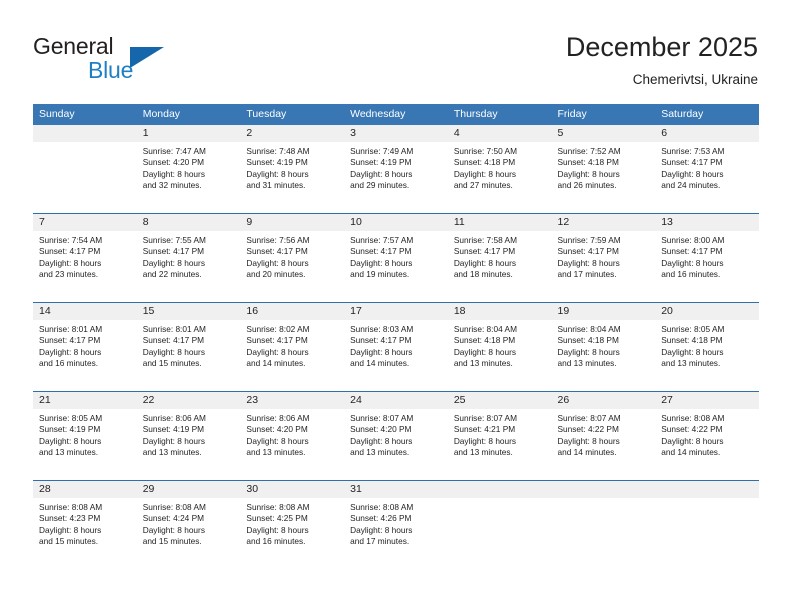 Image resolution: width=792 pixels, height=612 pixels. I want to click on sunrise-text: Sunrise: 7:57 AM, so click(382, 240).